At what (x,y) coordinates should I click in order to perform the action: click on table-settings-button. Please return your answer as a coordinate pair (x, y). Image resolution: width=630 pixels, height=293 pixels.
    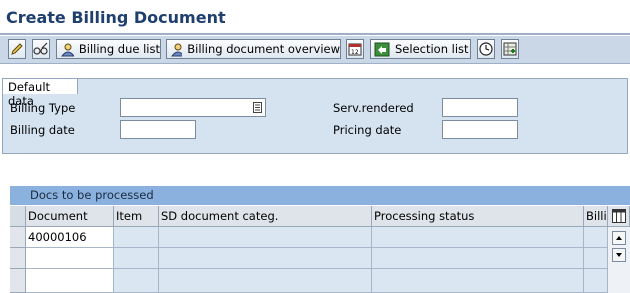
    Looking at the image, I should click on (619, 216).